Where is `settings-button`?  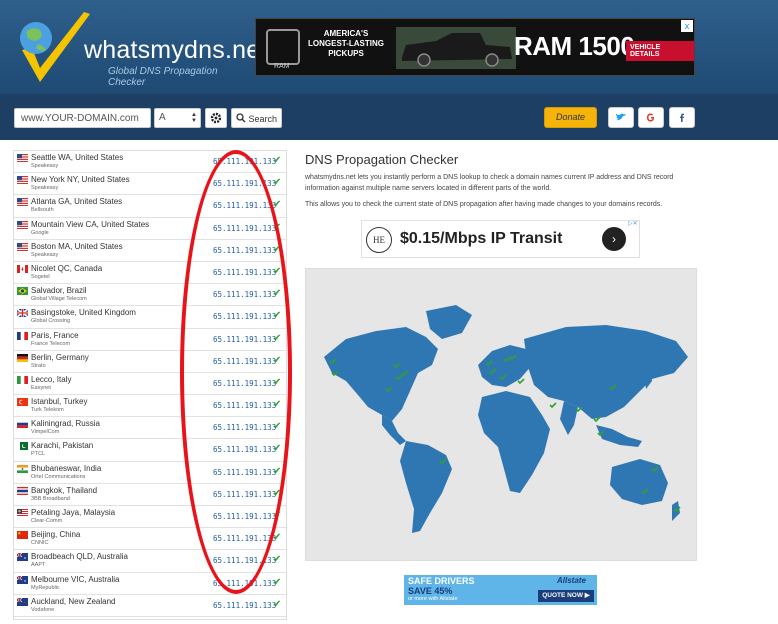
settings-button is located at coordinates (216, 118).